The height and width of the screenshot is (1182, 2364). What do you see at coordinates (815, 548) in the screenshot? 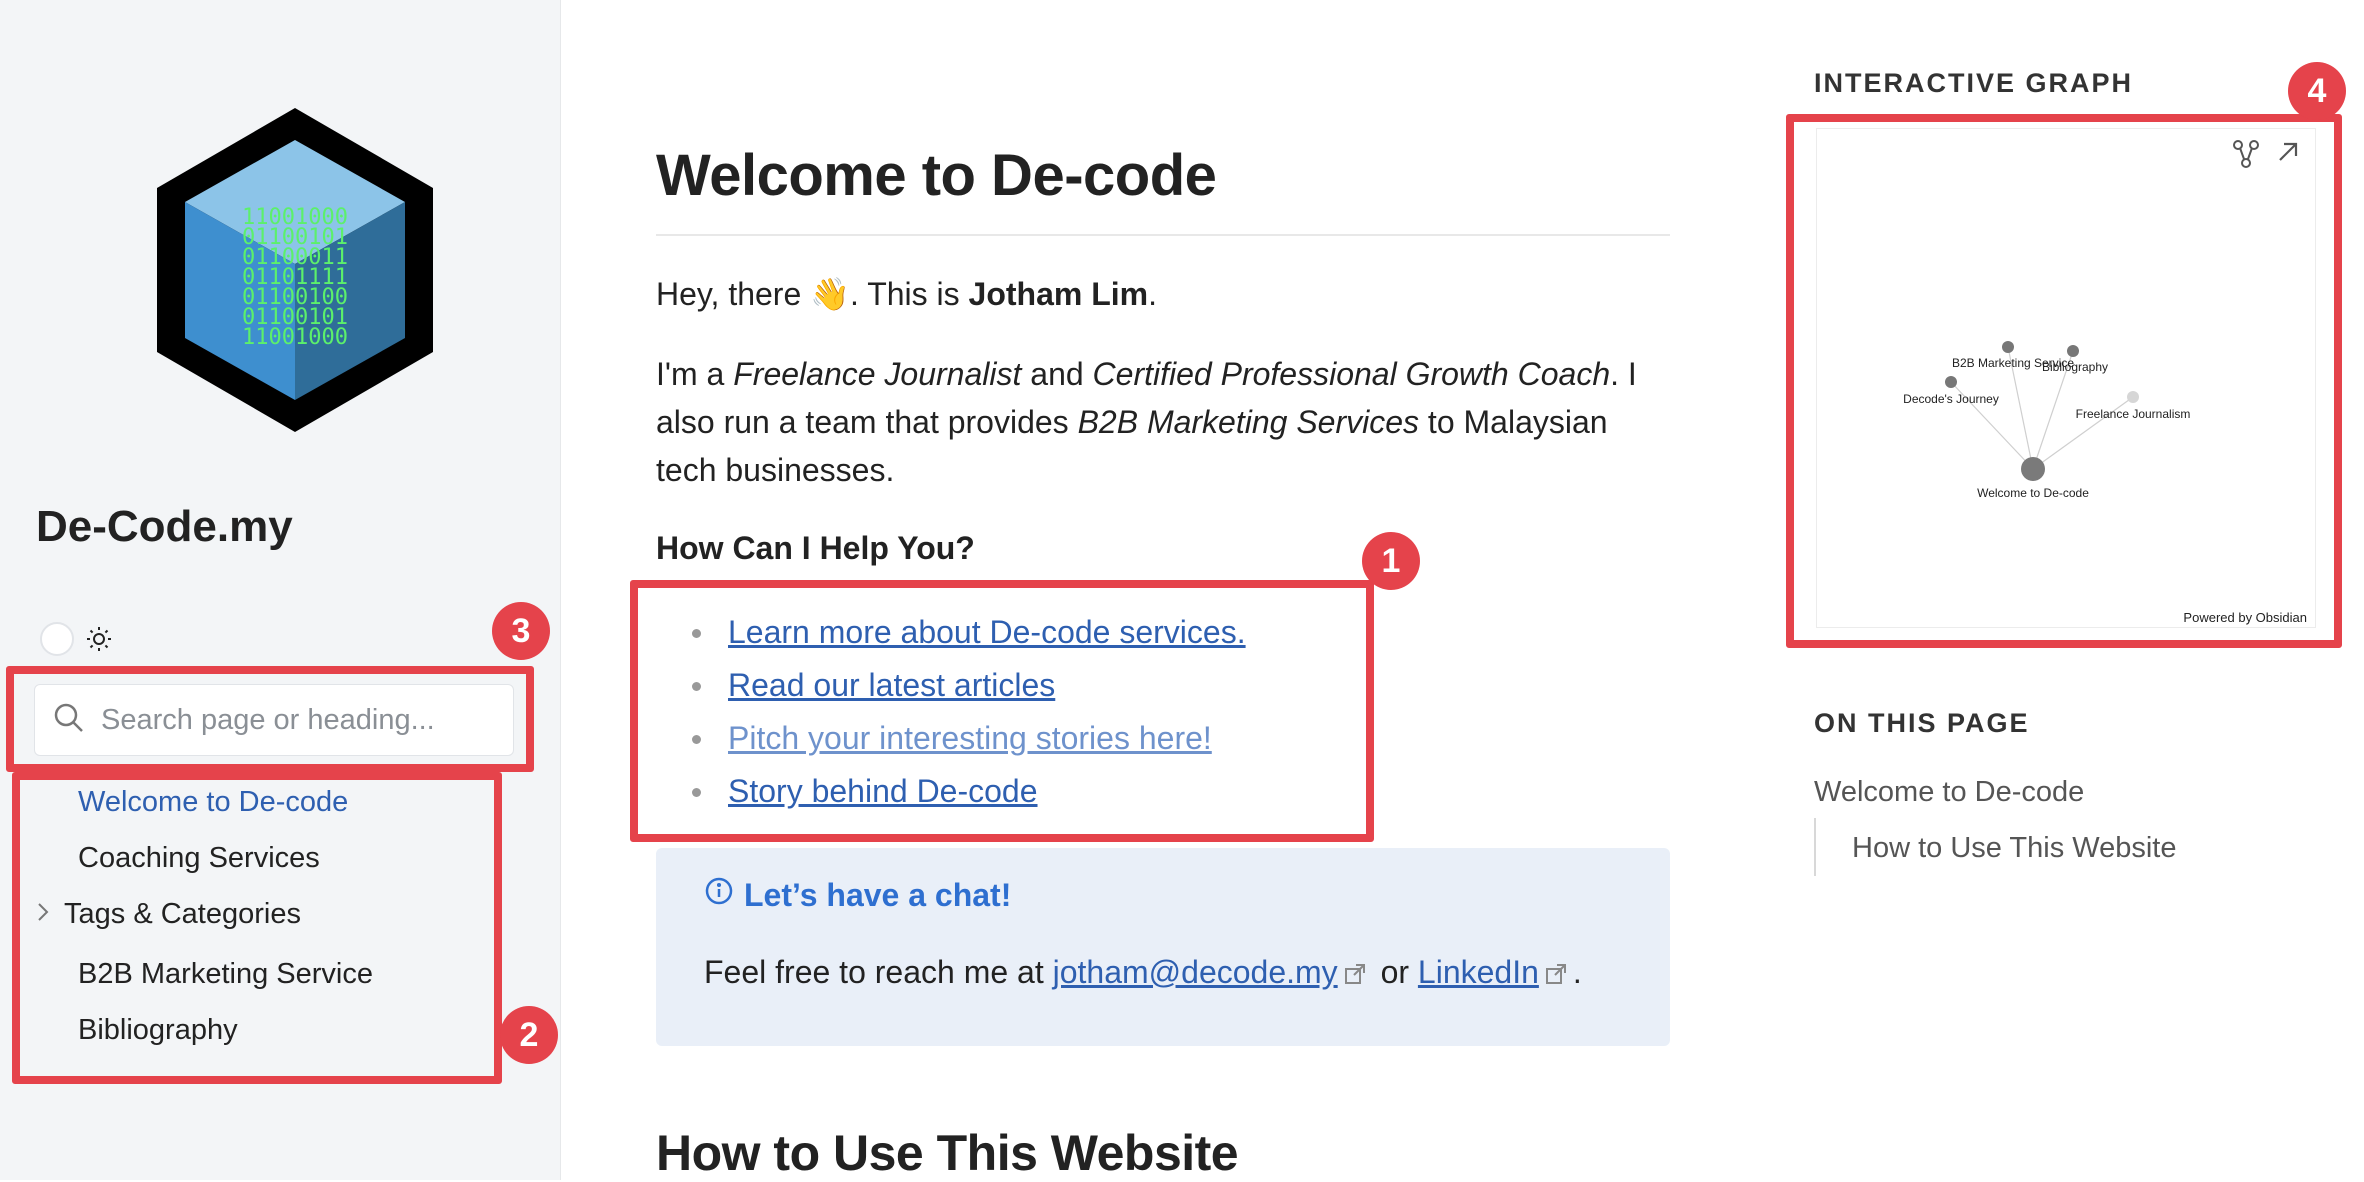
I see `help-heading: How Can I Help You?` at bounding box center [815, 548].